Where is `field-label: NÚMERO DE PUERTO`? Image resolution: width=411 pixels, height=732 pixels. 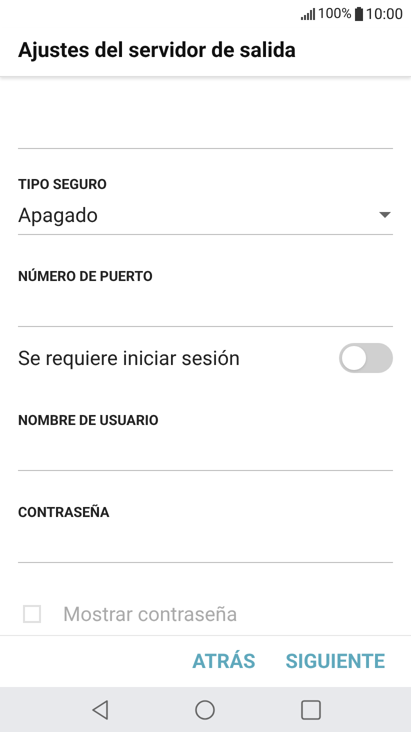
field-label: NÚMERO DE PUERTO is located at coordinates (86, 277).